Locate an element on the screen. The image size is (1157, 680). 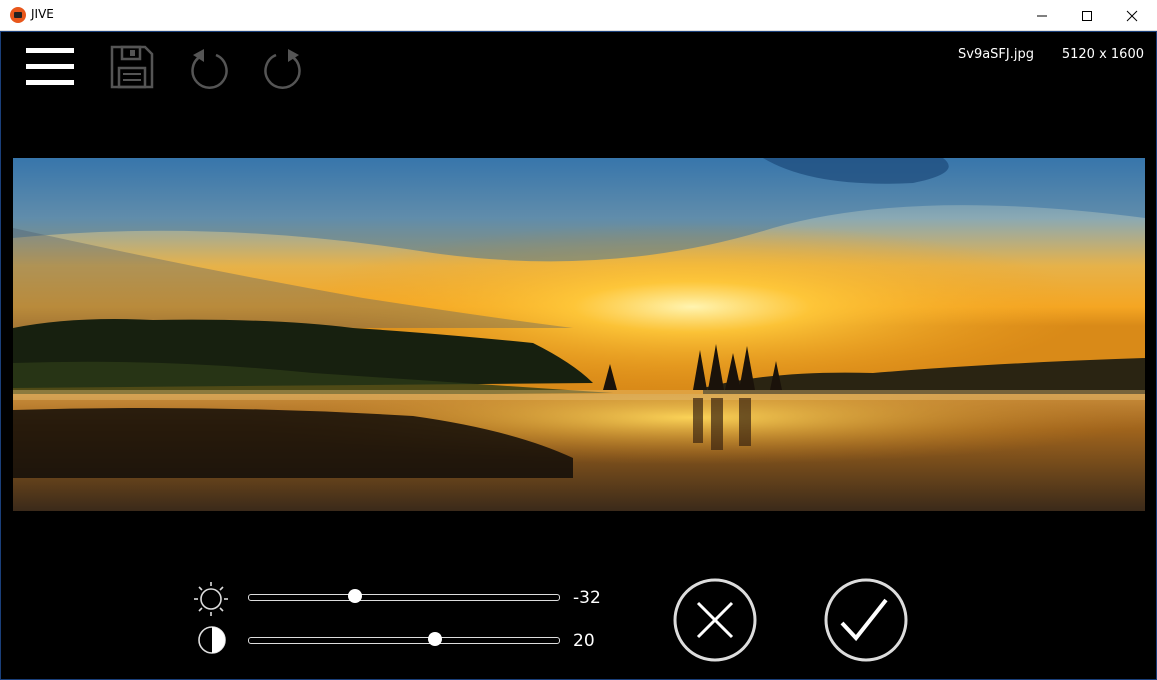
redo-icon is located at coordinates (282, 69).